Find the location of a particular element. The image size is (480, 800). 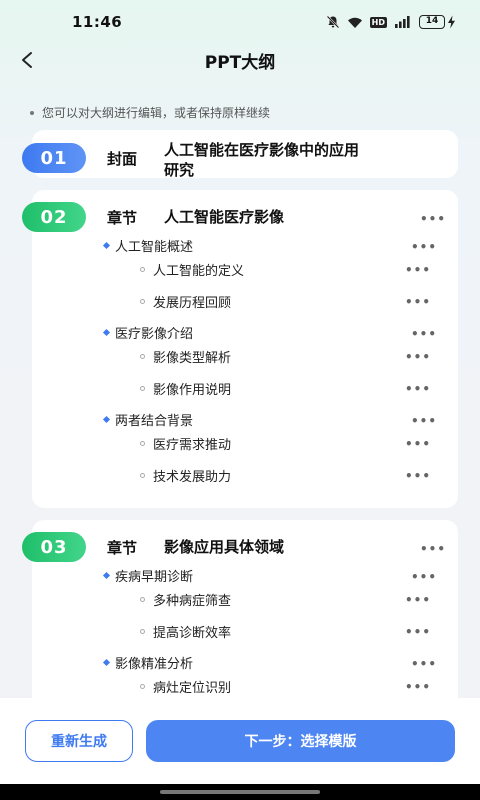

leaf-item: 技术发展助力 is located at coordinates (185, 475).